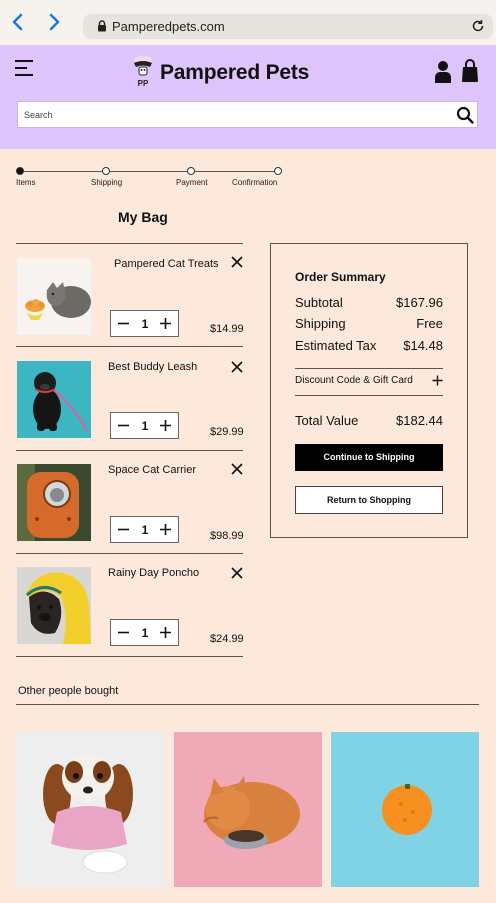 The width and height of the screenshot is (496, 903). I want to click on user-icon, so click(443, 72).